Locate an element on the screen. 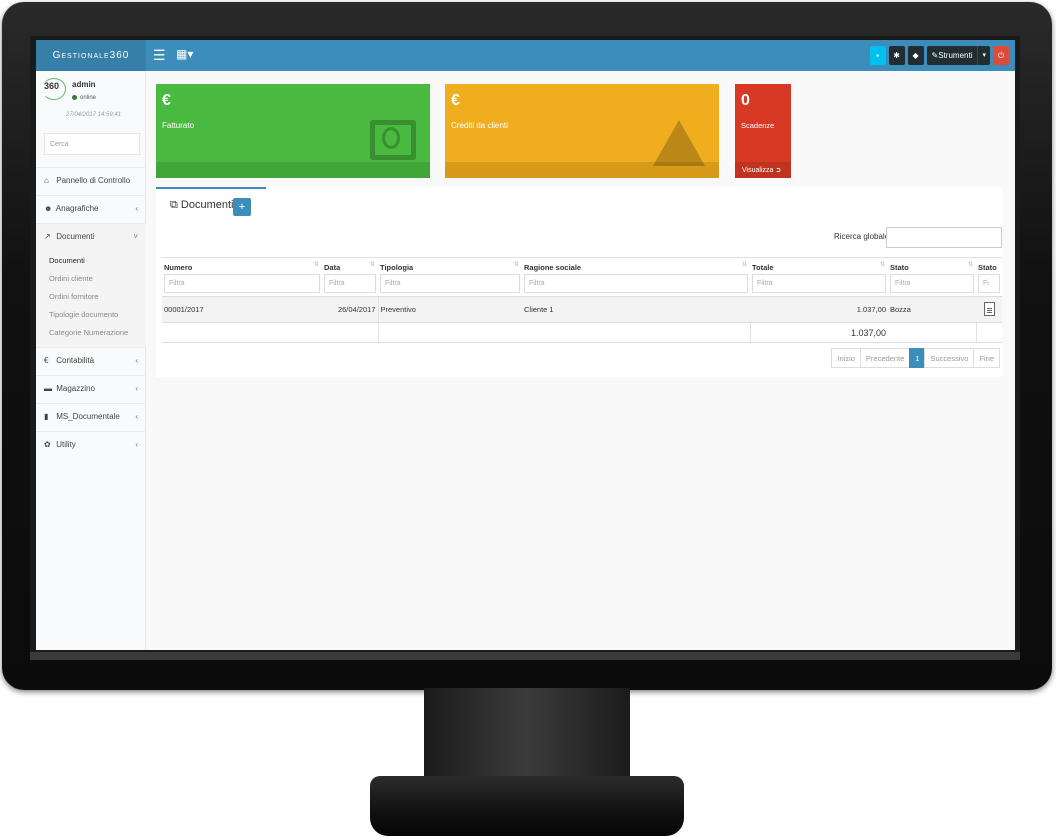  add-document-button: + is located at coordinates (242, 207).